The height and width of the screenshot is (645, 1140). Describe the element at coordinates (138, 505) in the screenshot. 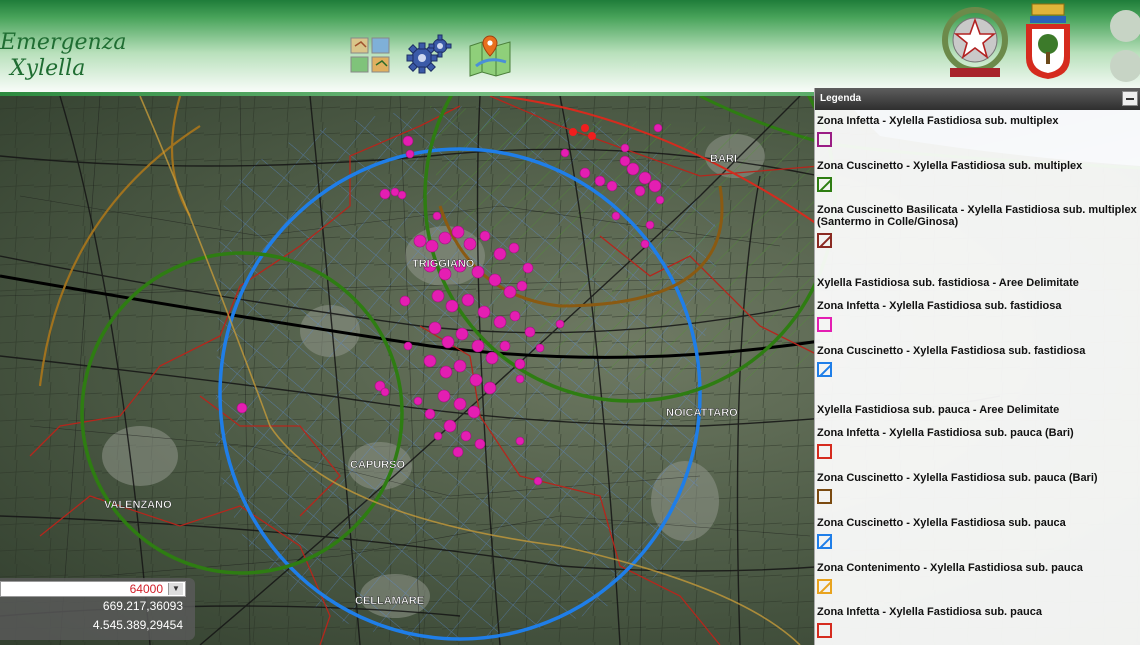

I see `place-label-valenzano: VALENZANO` at that location.